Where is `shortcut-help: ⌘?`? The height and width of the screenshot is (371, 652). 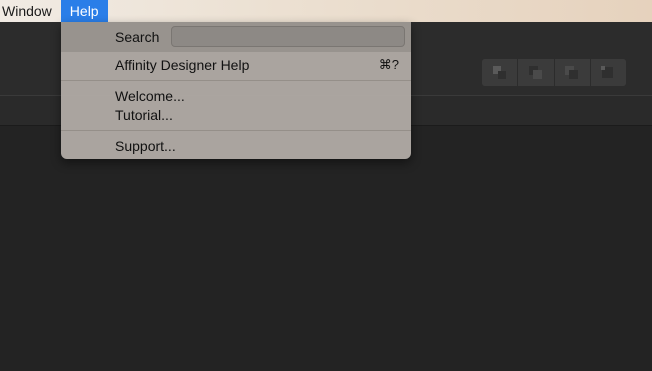
shortcut-help: ⌘? is located at coordinates (388, 64).